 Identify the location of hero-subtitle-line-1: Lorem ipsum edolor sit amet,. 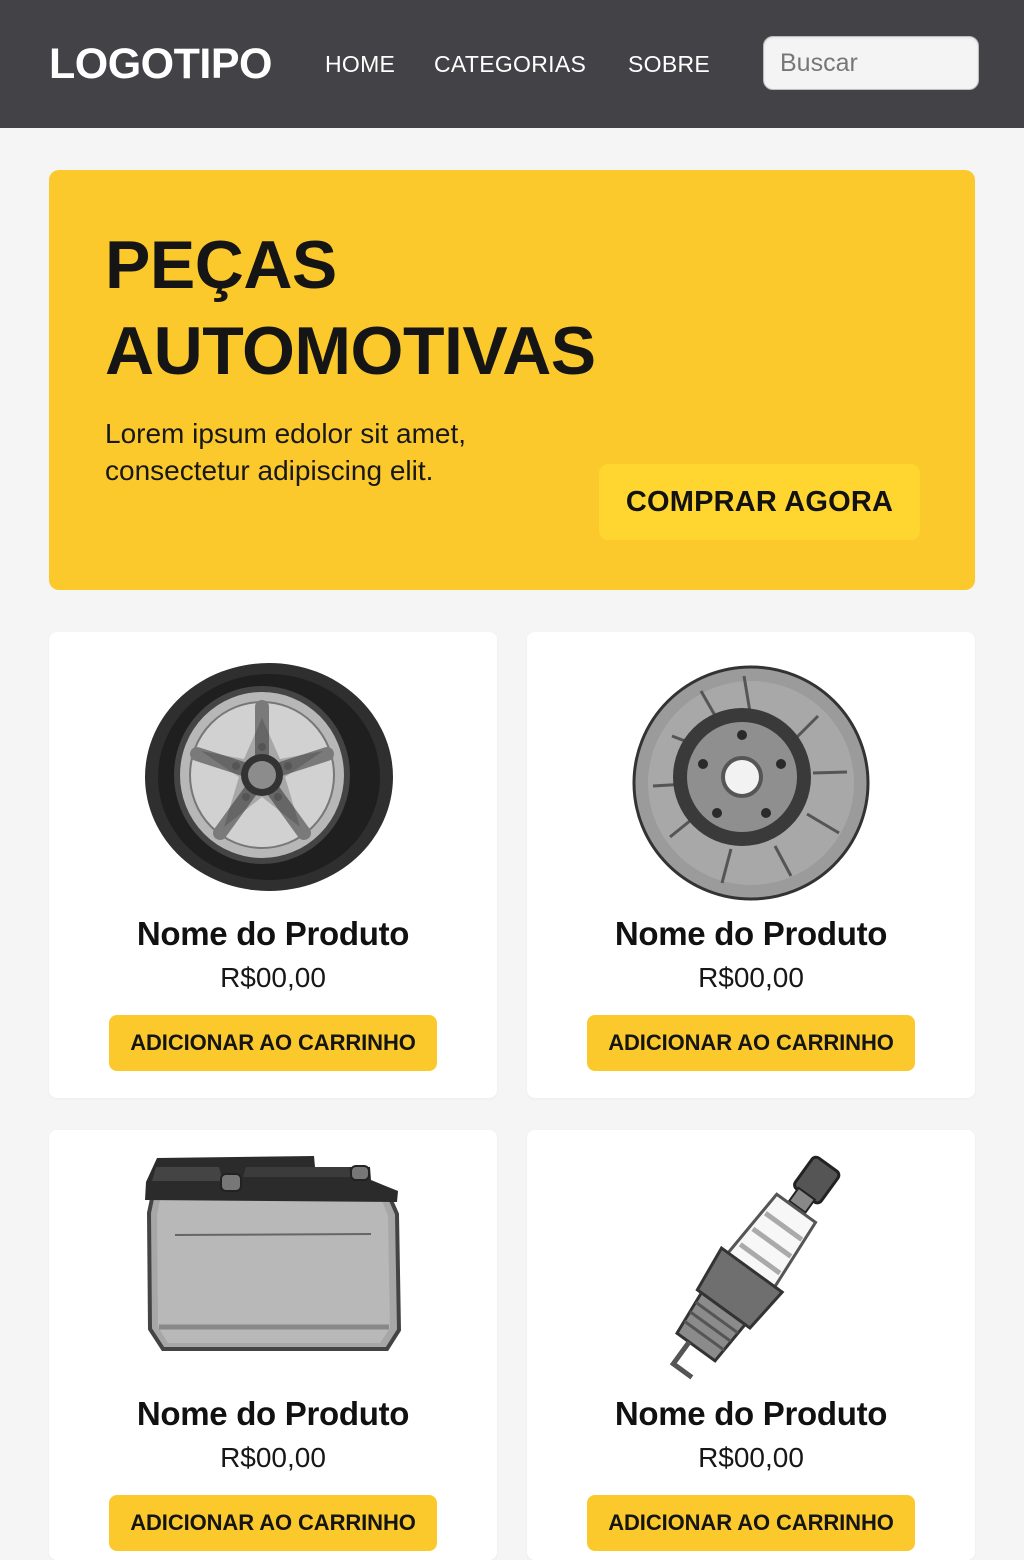
(286, 433).